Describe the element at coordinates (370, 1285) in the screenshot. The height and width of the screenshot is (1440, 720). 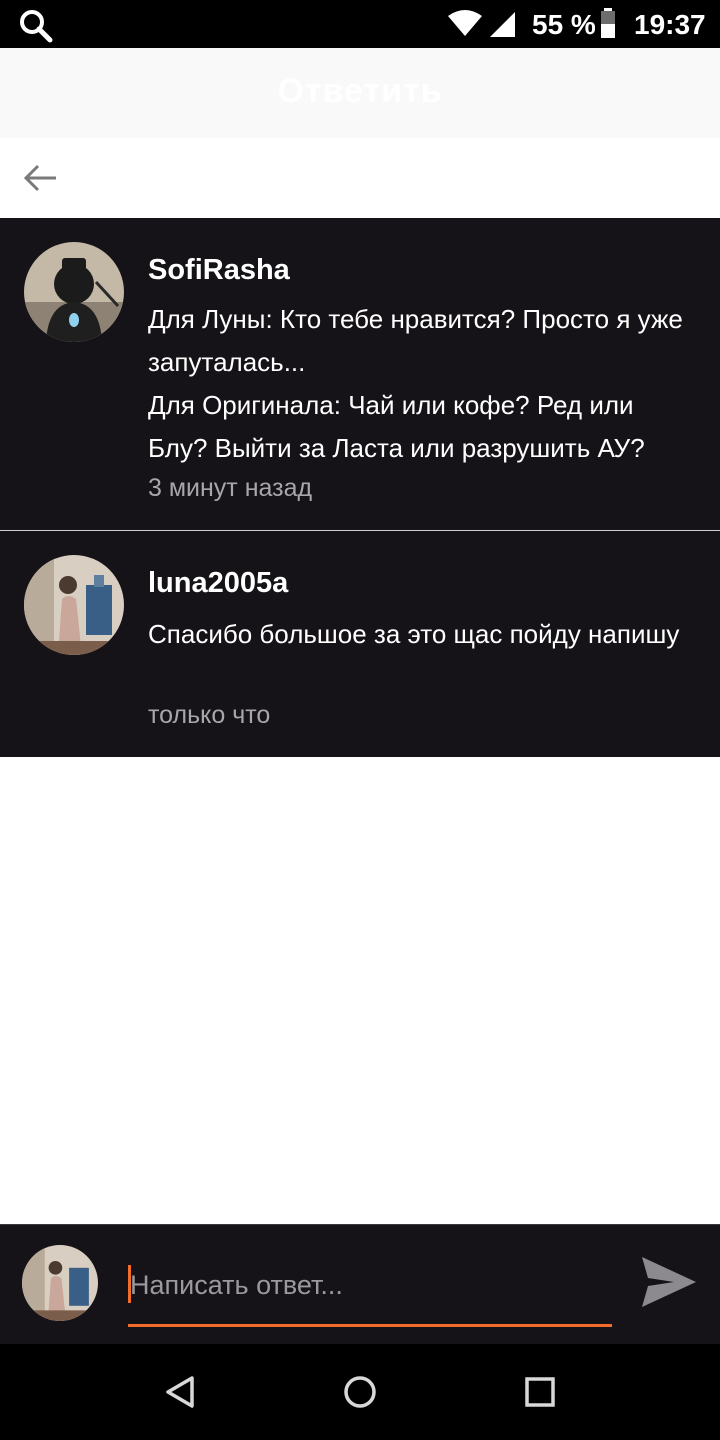
I see `reply-input` at that location.